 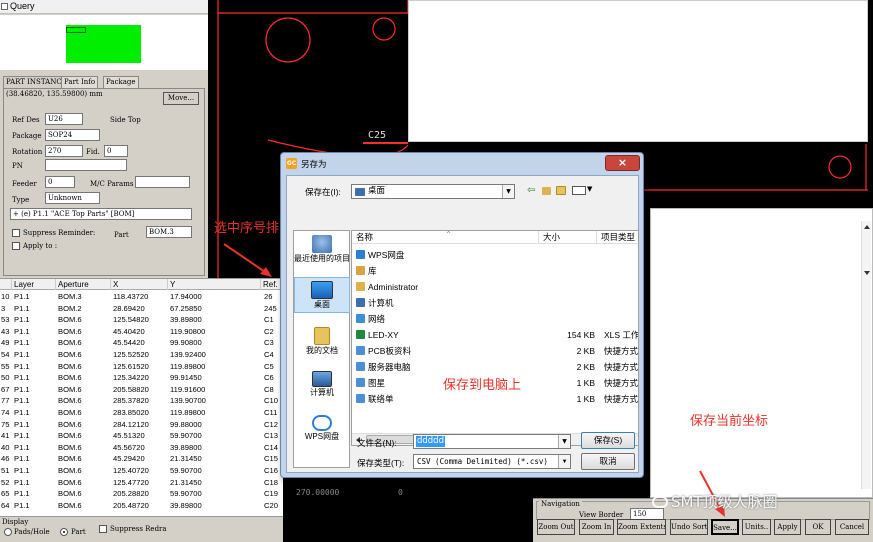 I want to click on cancel-button: 取消, so click(x=608, y=461).